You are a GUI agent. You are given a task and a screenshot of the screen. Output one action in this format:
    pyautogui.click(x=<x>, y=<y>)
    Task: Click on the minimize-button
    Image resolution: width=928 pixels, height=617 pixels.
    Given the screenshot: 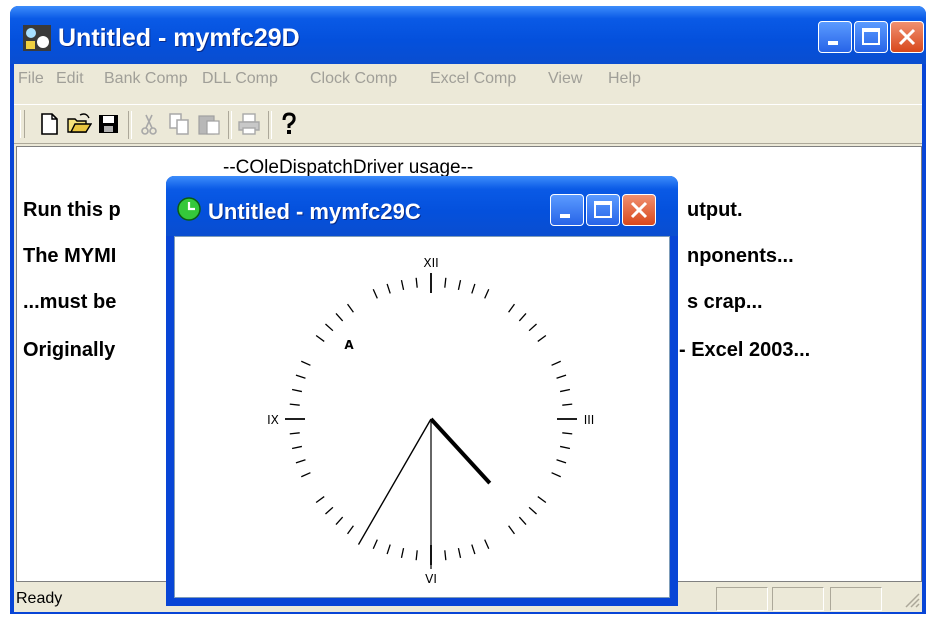 What is the action you would take?
    pyautogui.click(x=835, y=37)
    